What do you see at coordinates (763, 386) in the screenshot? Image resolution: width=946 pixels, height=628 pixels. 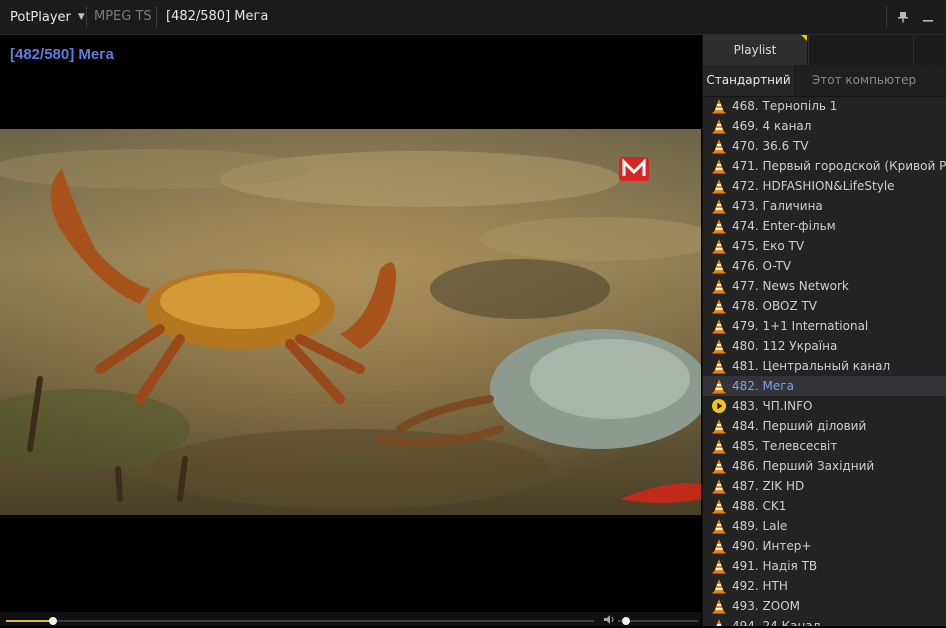 I see `playlist-item-label: 482. Мега` at bounding box center [763, 386].